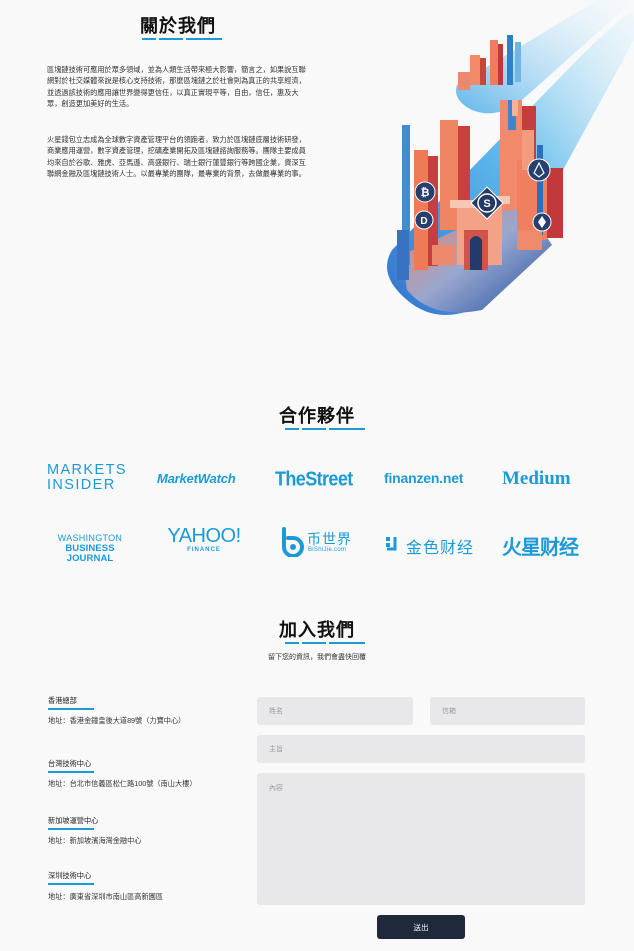 Image resolution: width=634 pixels, height=951 pixels. Describe the element at coordinates (204, 550) in the screenshot. I see `yahoo-line2: FINANCE` at that location.